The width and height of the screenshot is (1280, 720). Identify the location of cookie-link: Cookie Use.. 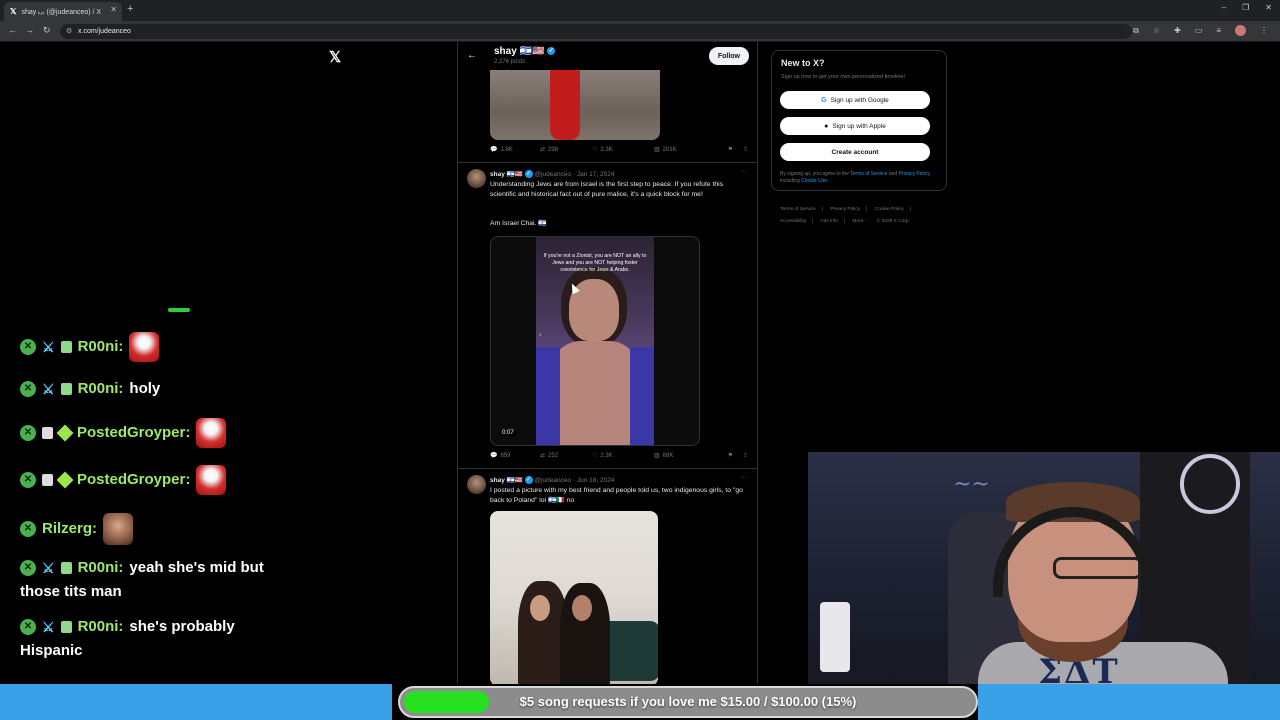
(814, 181).